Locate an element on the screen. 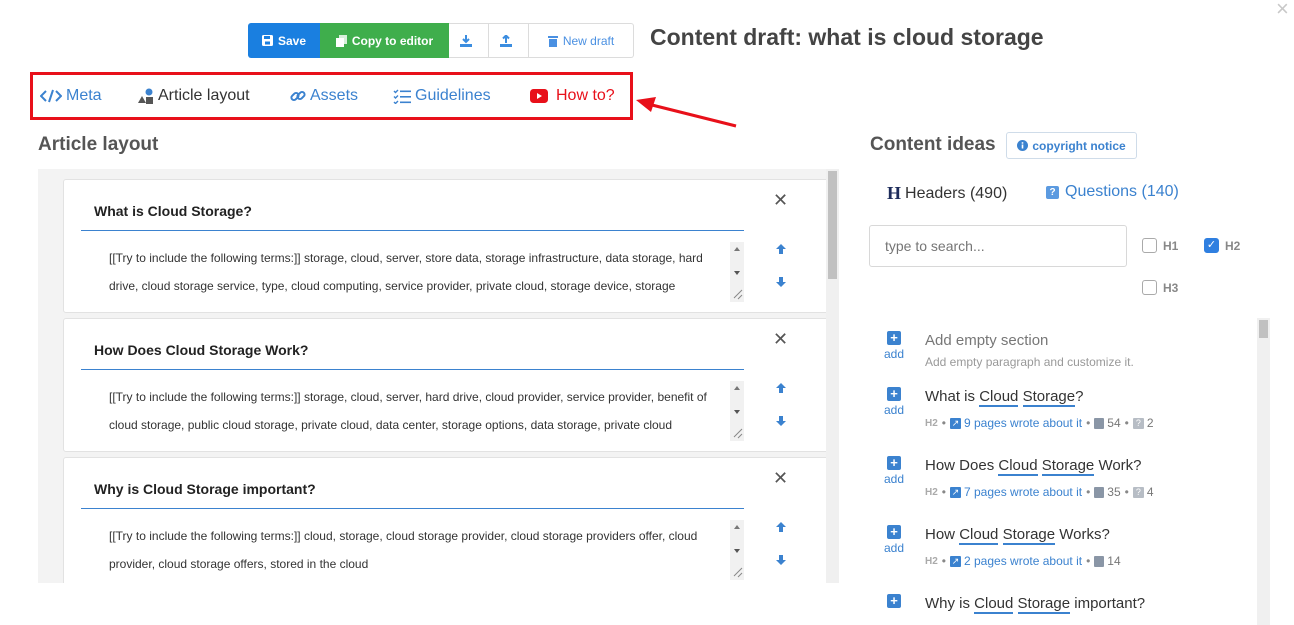  floppy-icon is located at coordinates (267, 40).